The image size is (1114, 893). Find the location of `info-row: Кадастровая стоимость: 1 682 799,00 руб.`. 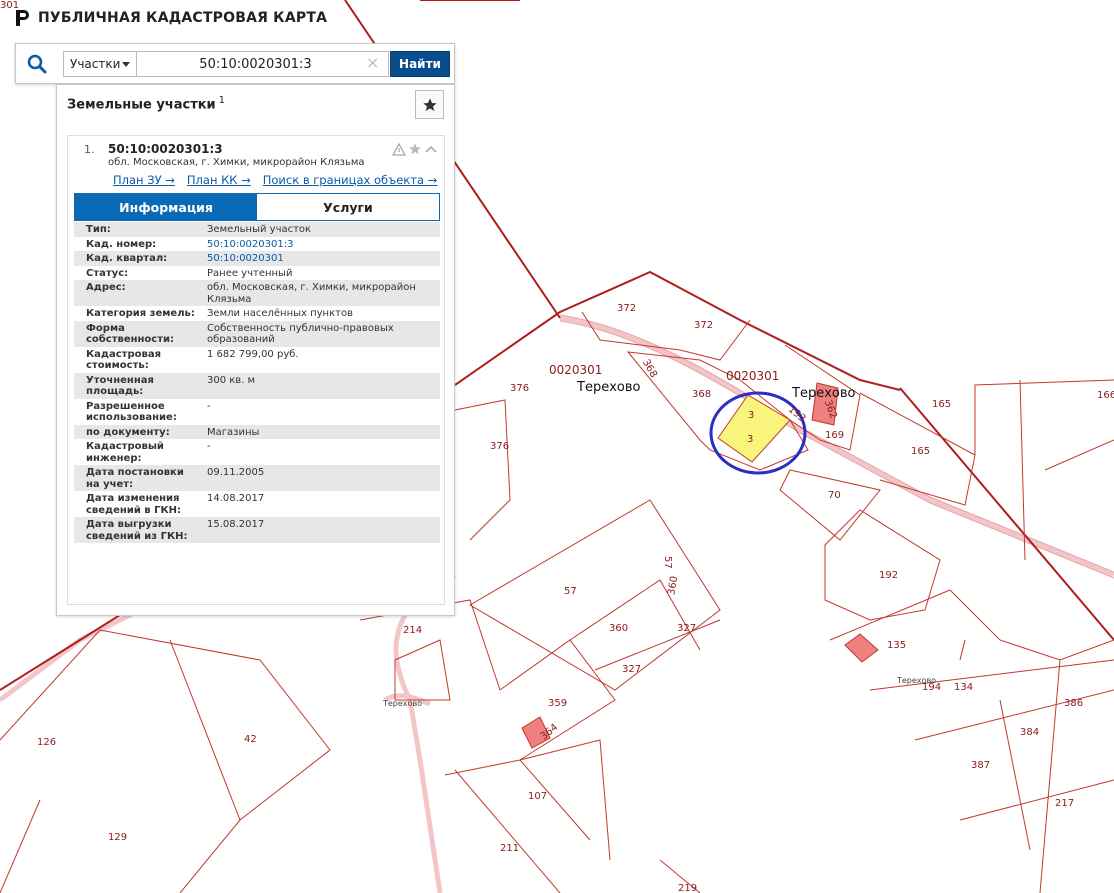

info-row: Кадастровая стоимость: 1 682 799,00 руб. is located at coordinates (257, 360).